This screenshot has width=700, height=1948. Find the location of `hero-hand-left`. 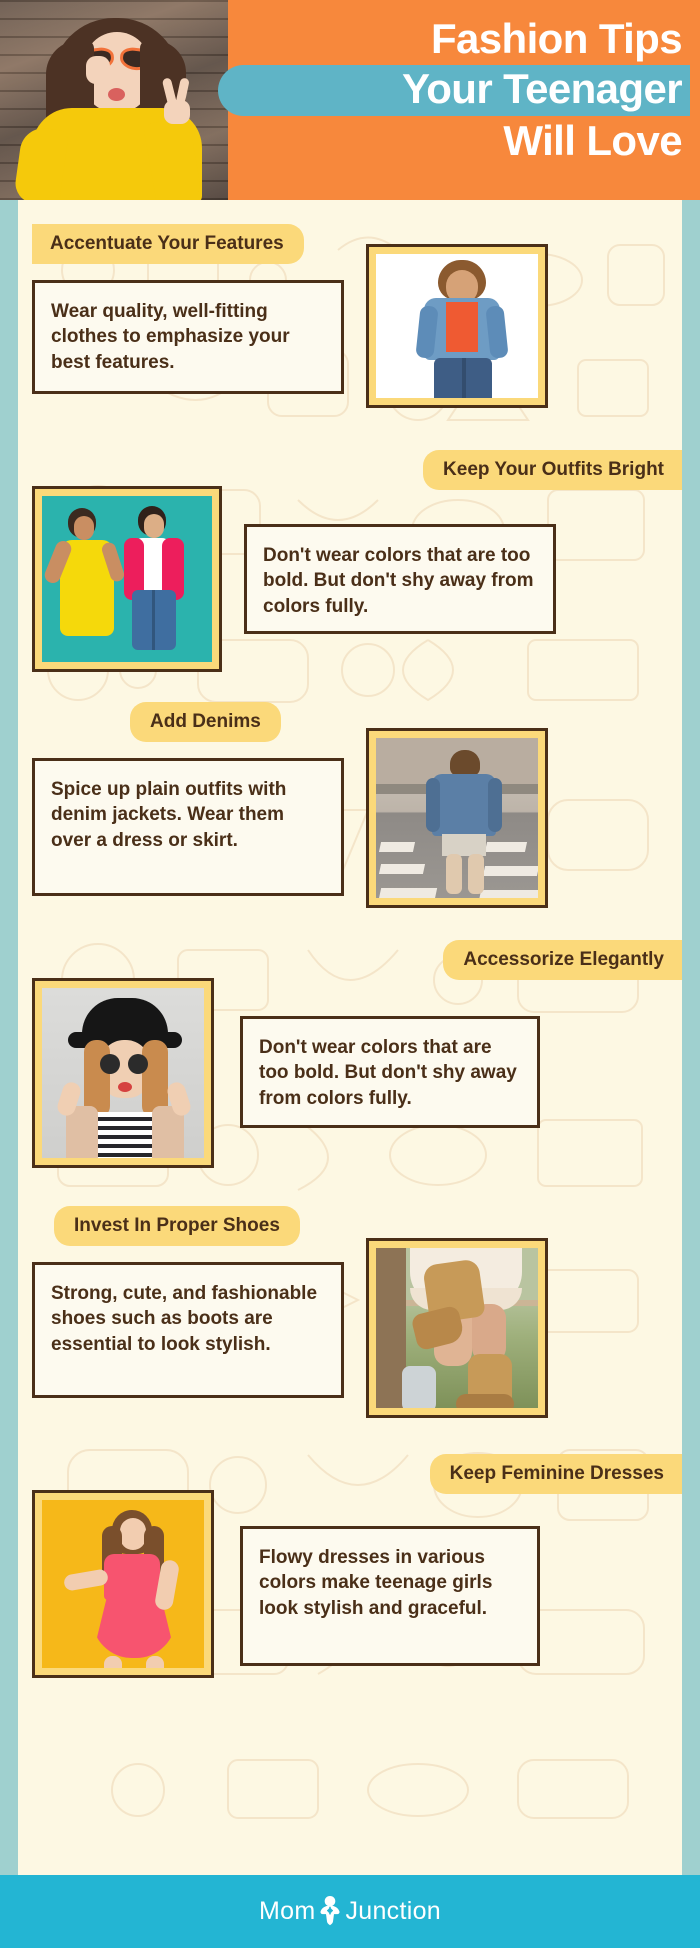

hero-hand-left is located at coordinates (98, 70).